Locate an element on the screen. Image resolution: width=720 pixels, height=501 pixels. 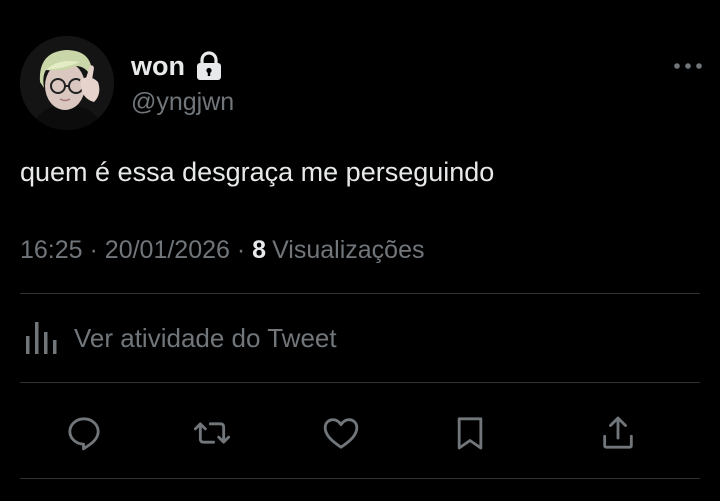
tweet-meta: 16:25 · 20/01/2026 · 8 Visualizações is located at coordinates (222, 250).